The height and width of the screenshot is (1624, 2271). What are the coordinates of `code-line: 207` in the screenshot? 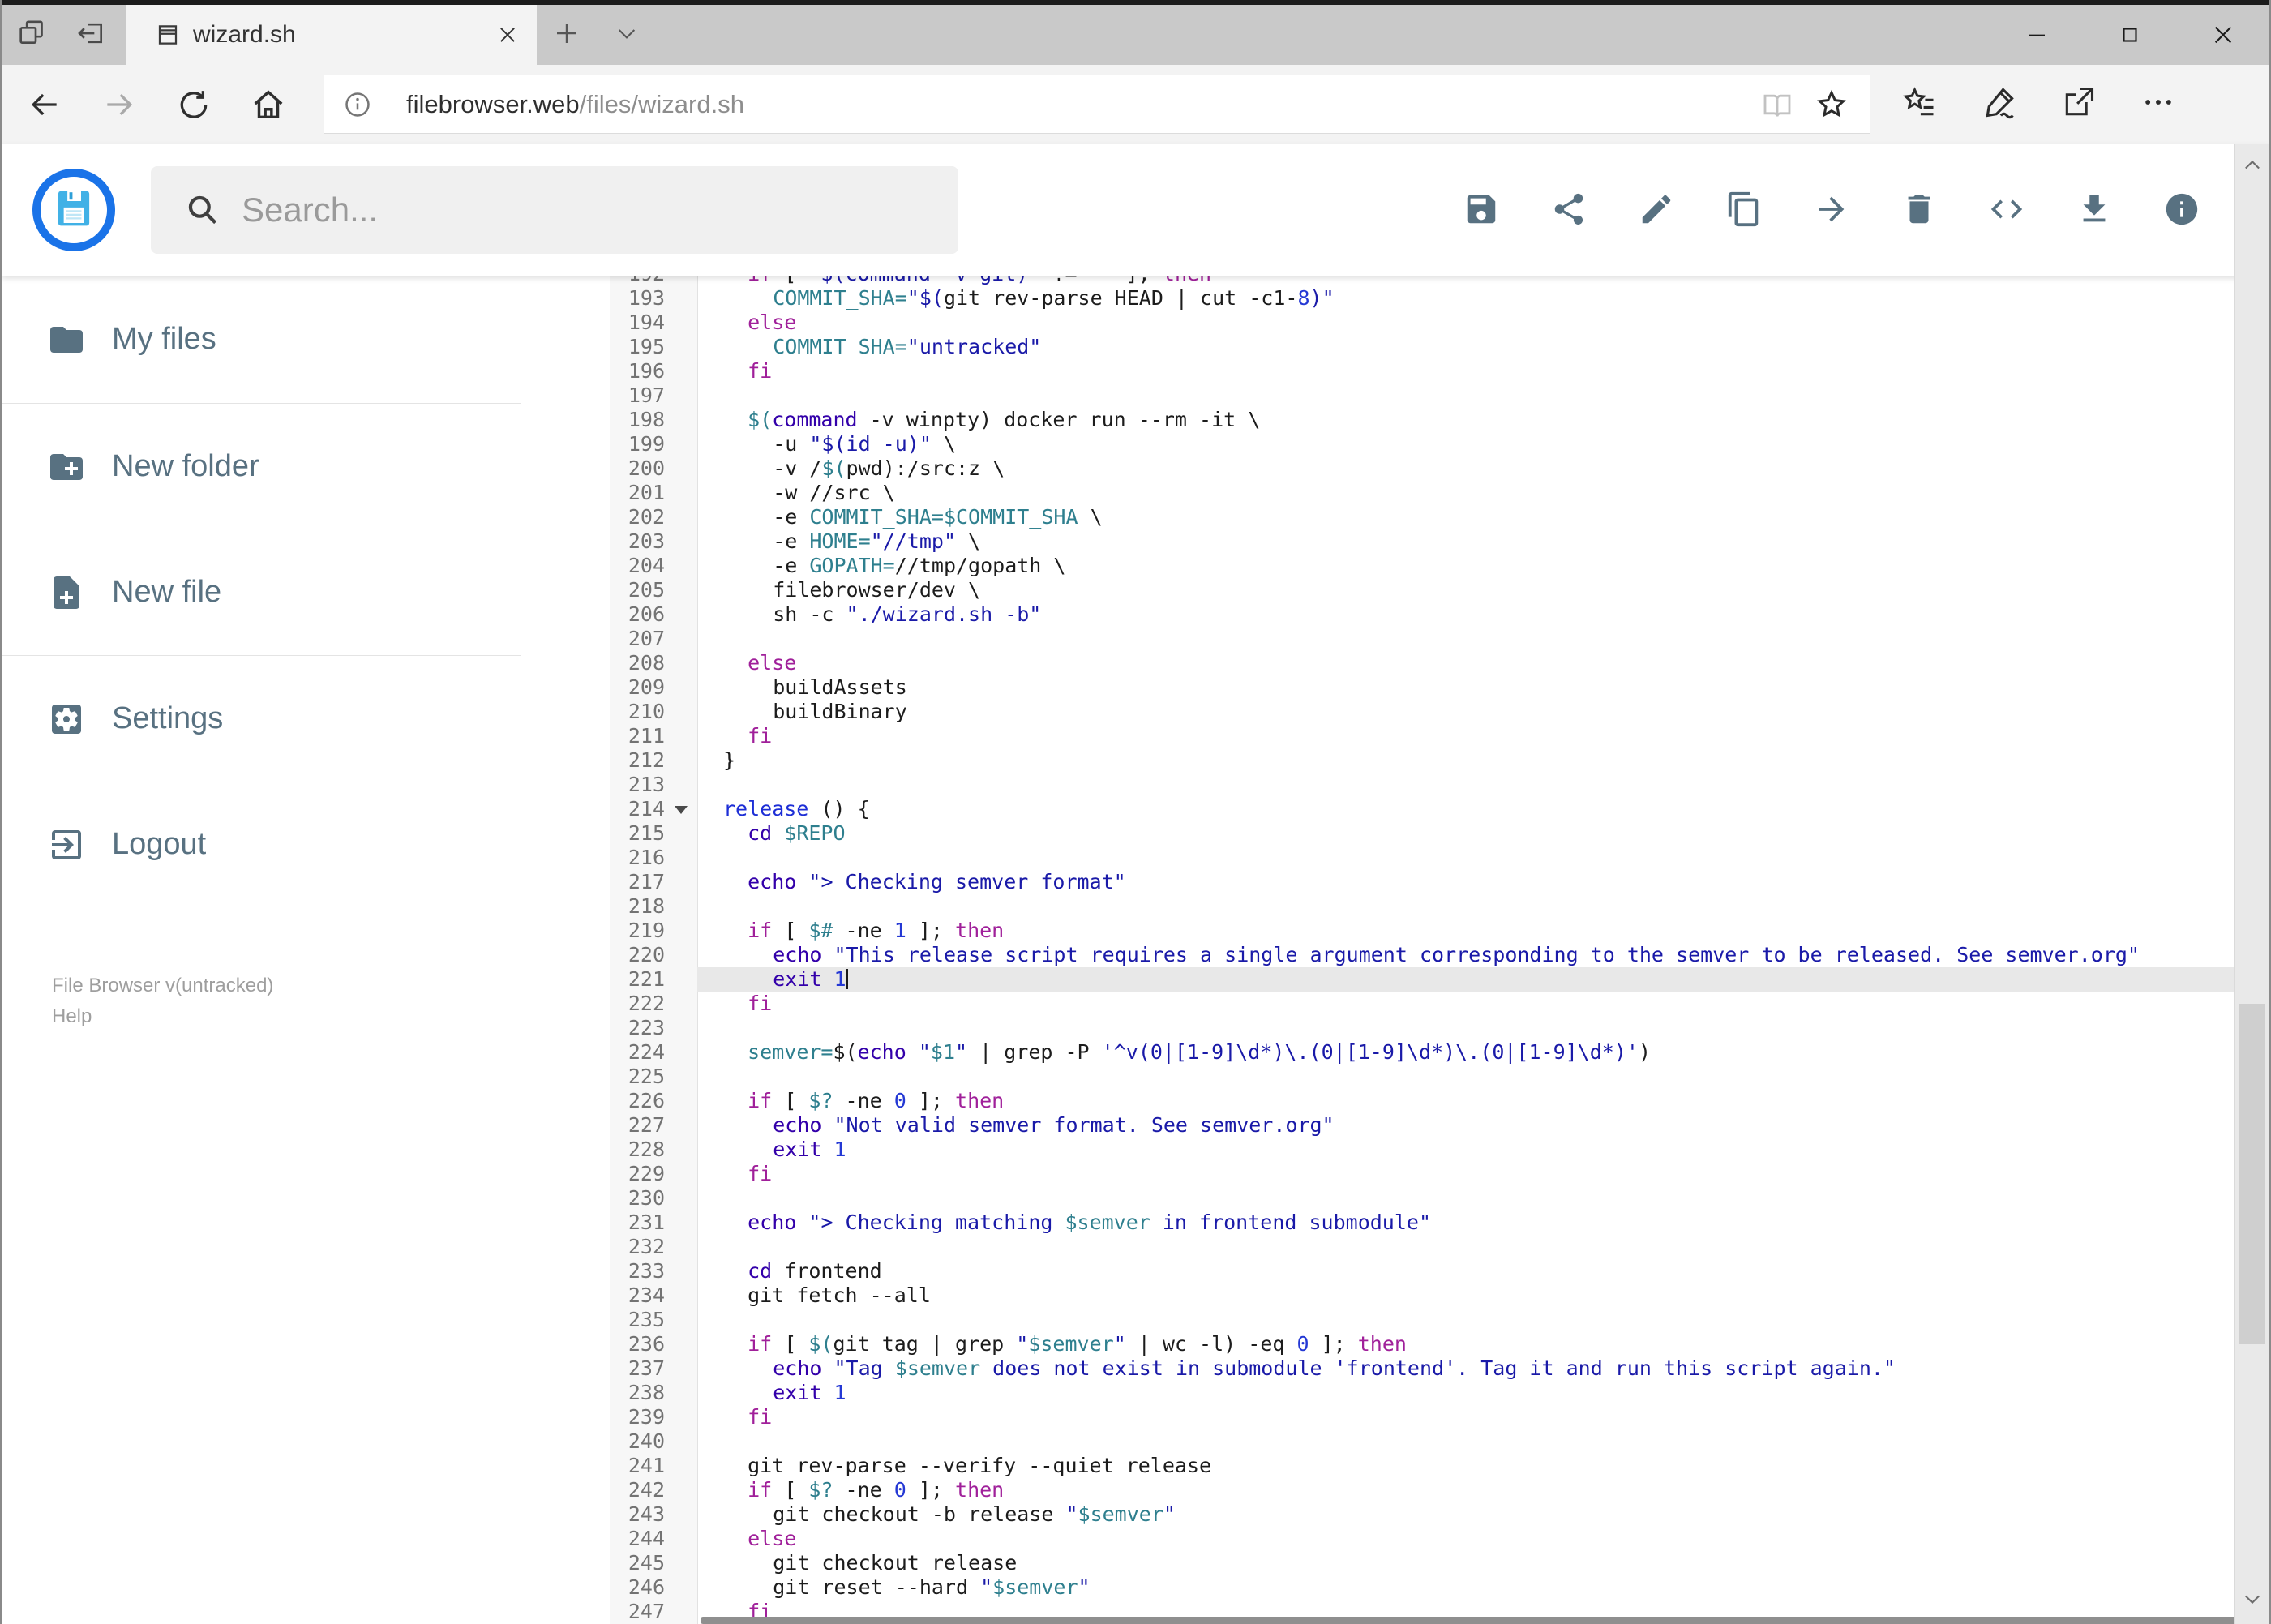 It's located at (1440, 639).